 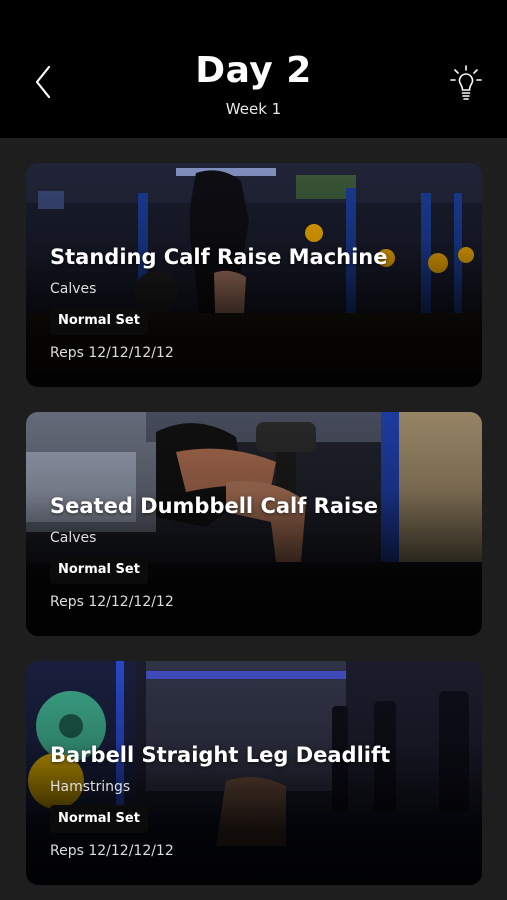 What do you see at coordinates (220, 755) in the screenshot?
I see `exercise-name: Barbell Straight Leg Deadlift` at bounding box center [220, 755].